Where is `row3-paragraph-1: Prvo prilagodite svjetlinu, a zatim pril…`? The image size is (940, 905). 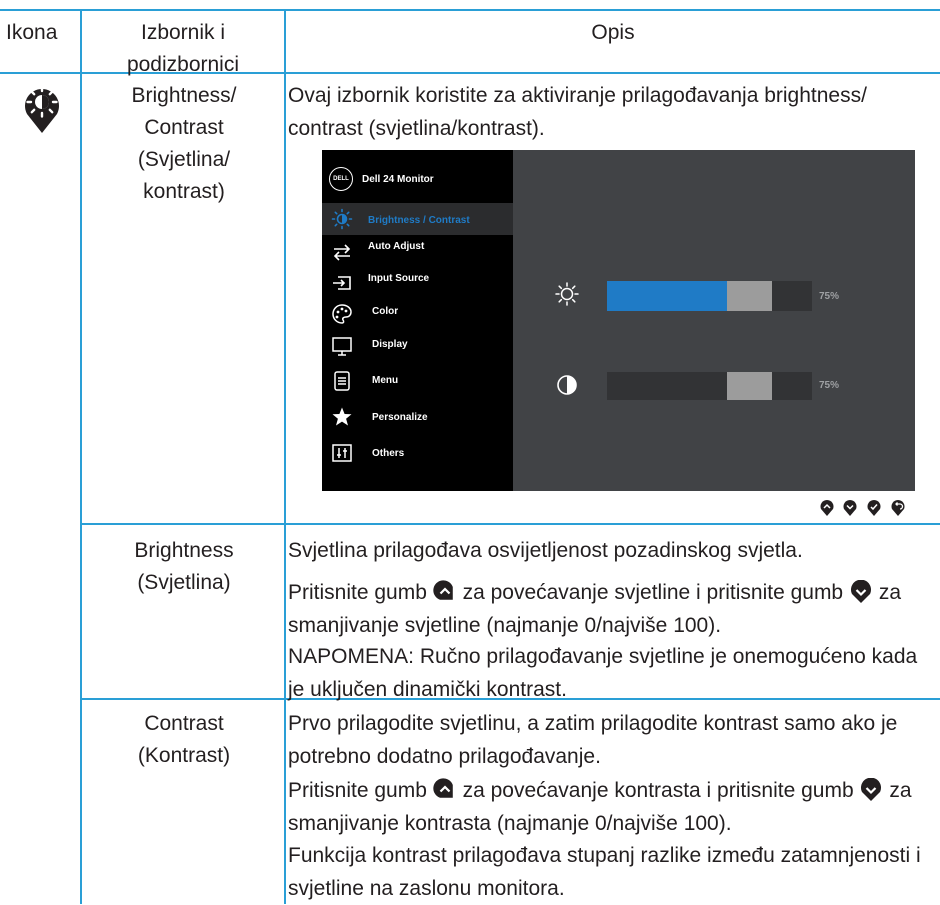 row3-paragraph-1: Prvo prilagodite svjetlinu, a zatim pril… is located at coordinates (593, 740).